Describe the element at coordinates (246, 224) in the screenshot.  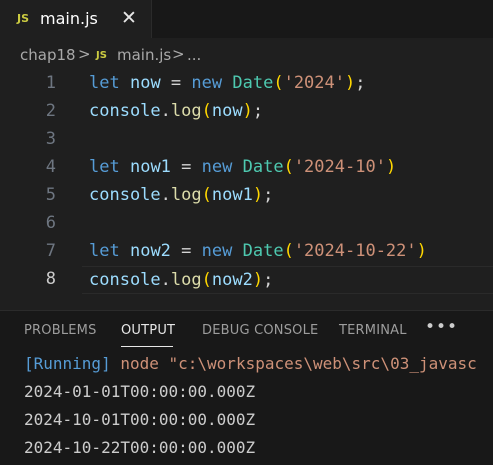
I see `code-line: 6` at that location.